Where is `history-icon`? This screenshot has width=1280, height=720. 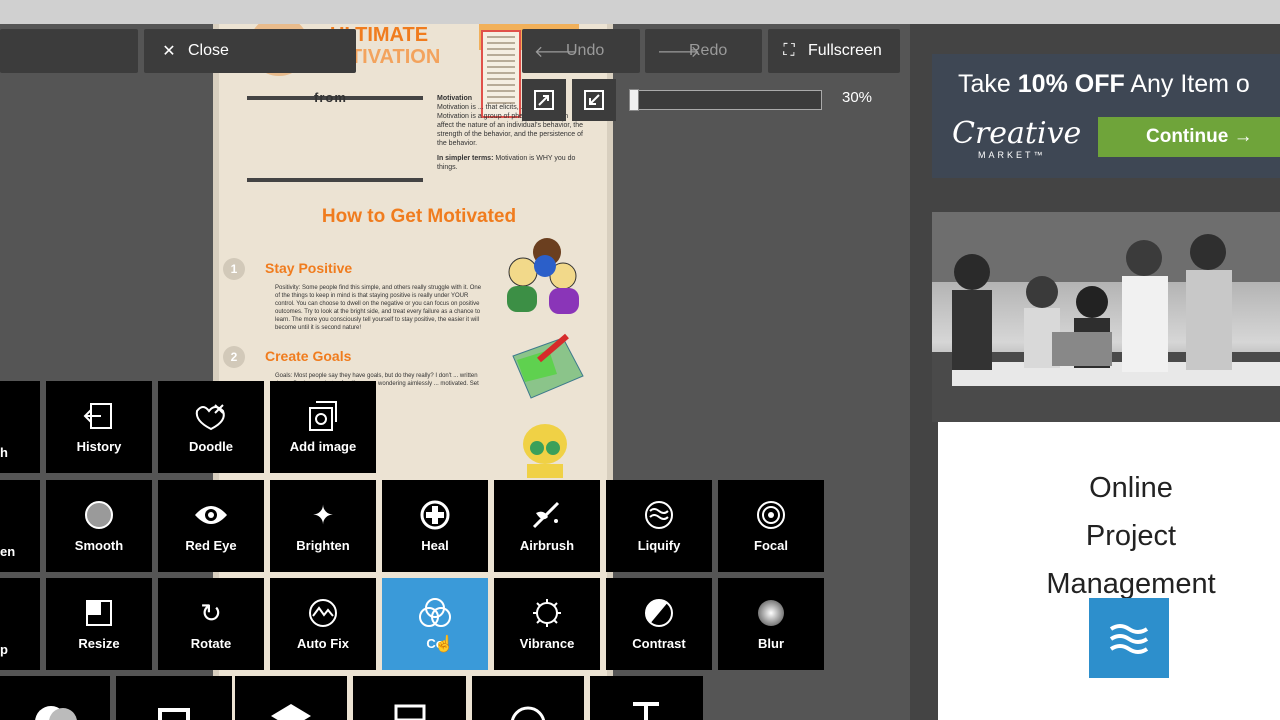
history-icon is located at coordinates (99, 416).